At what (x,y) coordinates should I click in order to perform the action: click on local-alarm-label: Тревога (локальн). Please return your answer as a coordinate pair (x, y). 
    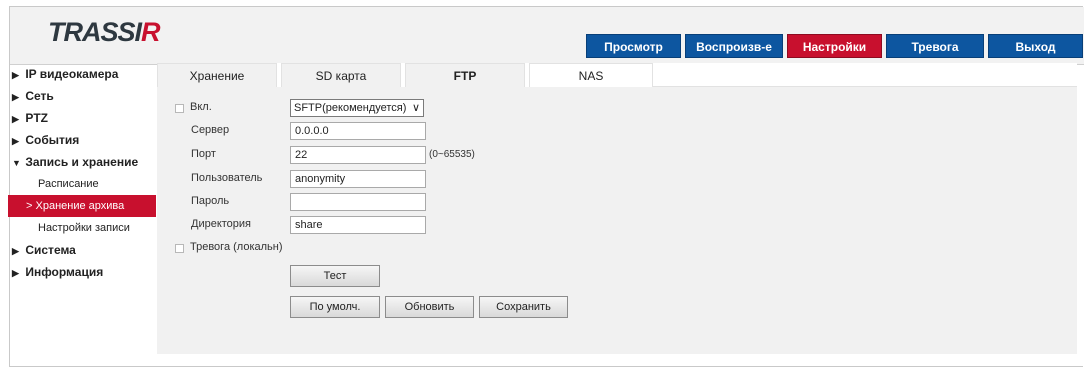
    Looking at the image, I should click on (236, 247).